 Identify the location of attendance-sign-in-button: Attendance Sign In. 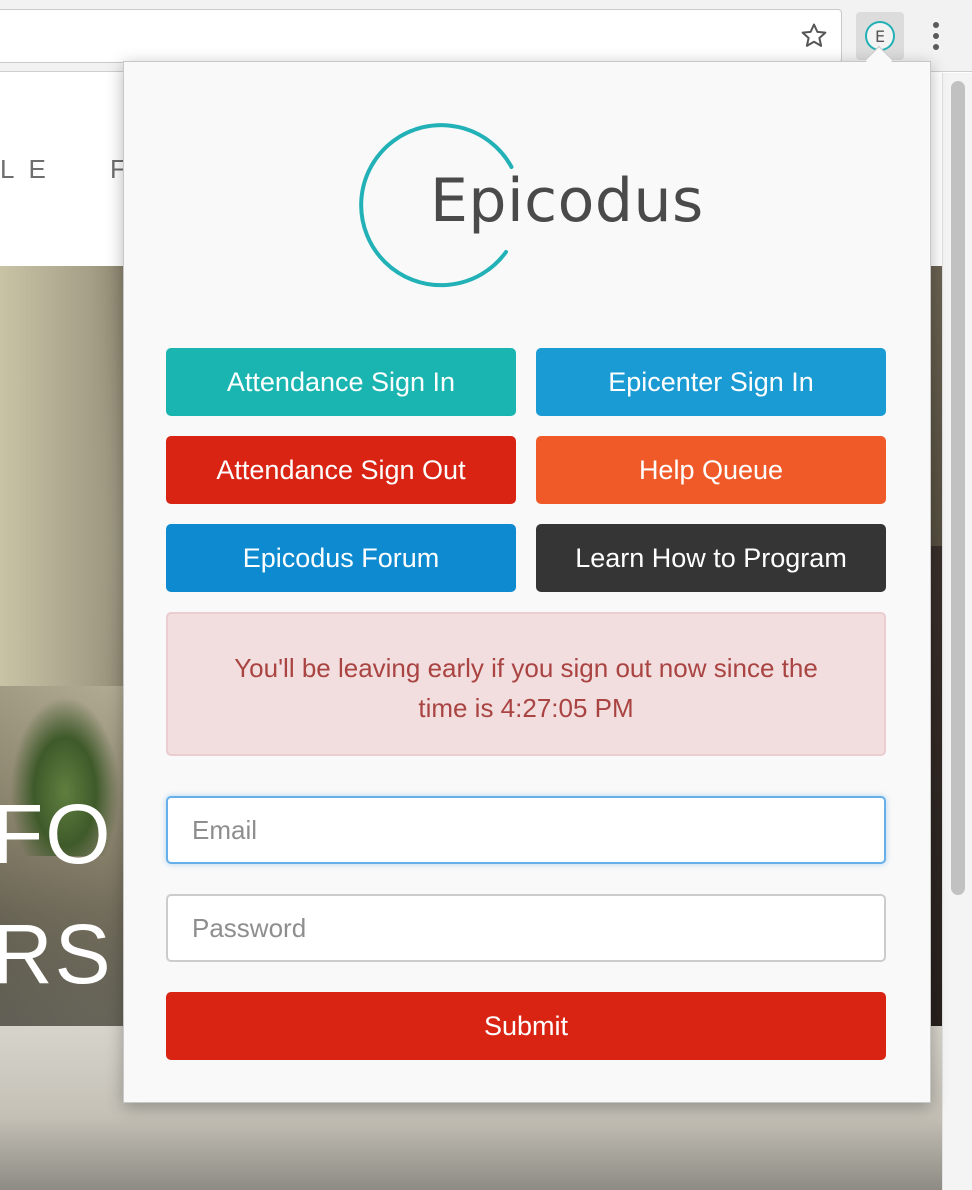
(341, 382).